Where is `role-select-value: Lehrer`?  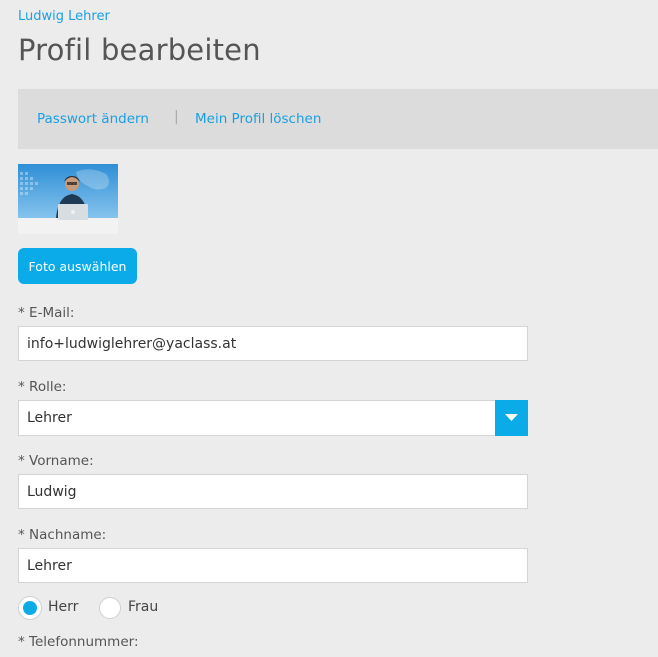
role-select-value: Lehrer is located at coordinates (257, 418).